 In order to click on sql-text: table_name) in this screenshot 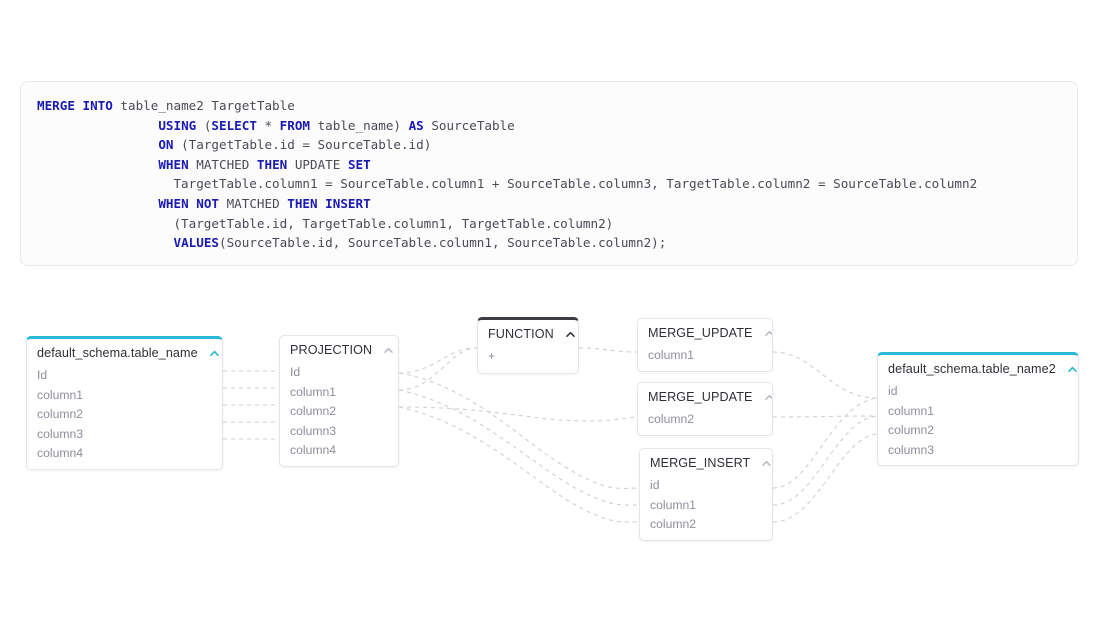, I will do `click(359, 125)`.